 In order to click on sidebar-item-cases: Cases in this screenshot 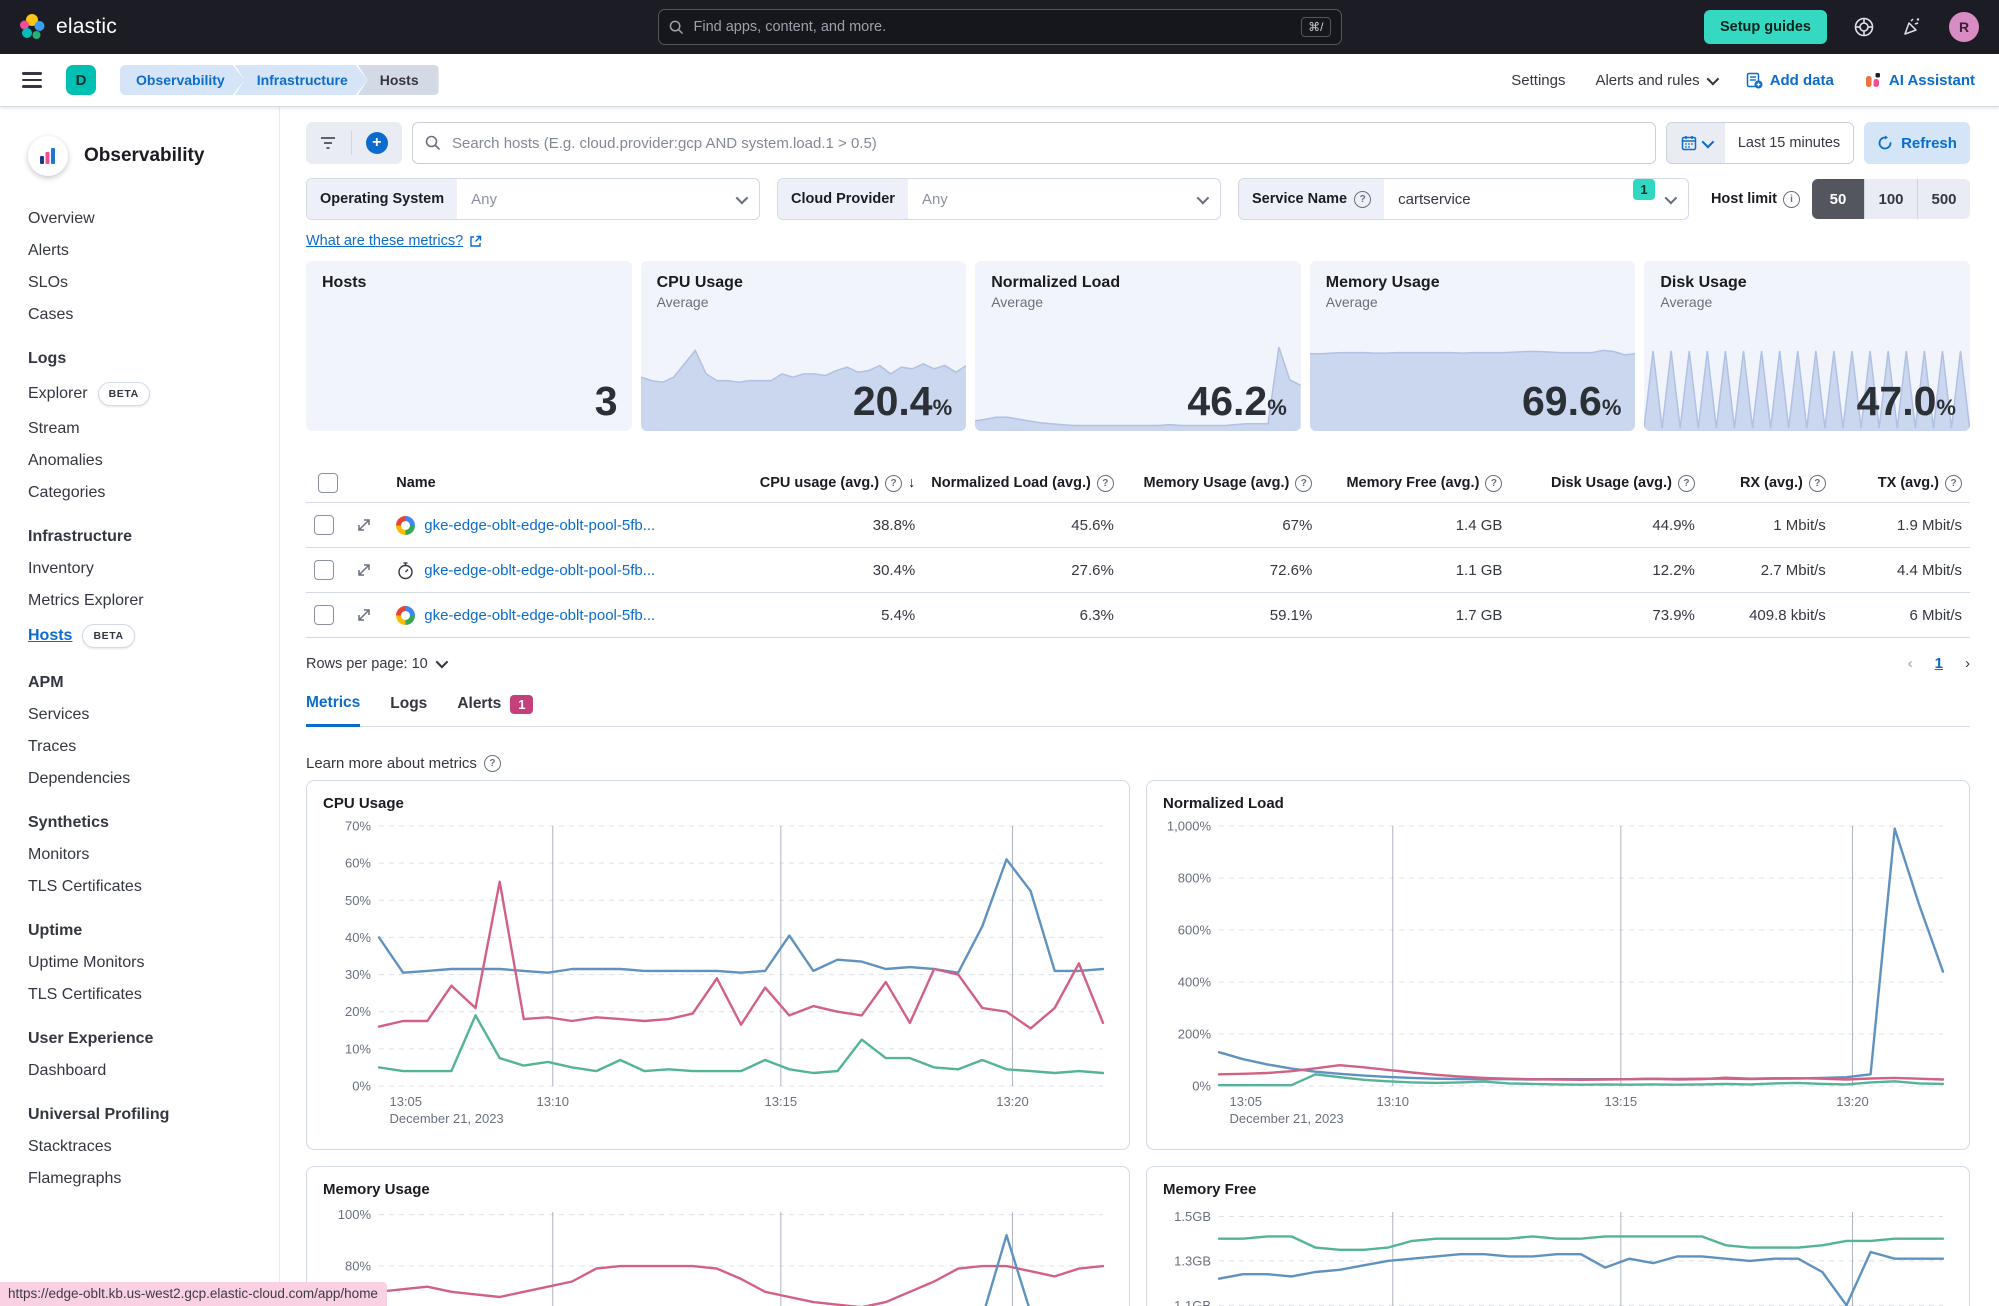, I will do `click(153, 315)`.